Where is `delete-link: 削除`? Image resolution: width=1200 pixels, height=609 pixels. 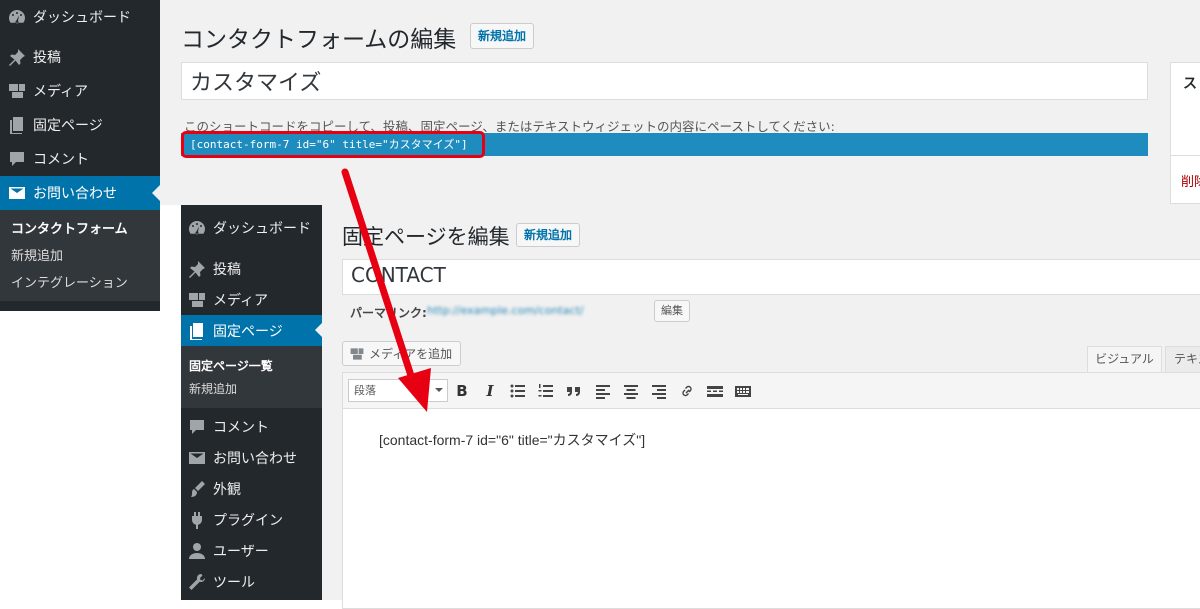 delete-link: 削除 is located at coordinates (1190, 180).